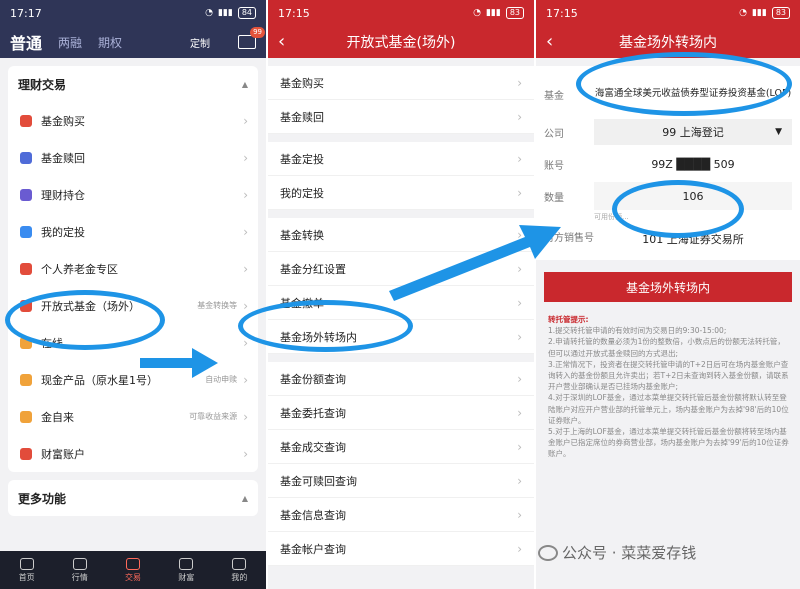  Describe the element at coordinates (668, 29) in the screenshot. I see `top-bar: 17:15 ◔ ▮▮▮ 83 ‹ 基金场外转场内` at that location.